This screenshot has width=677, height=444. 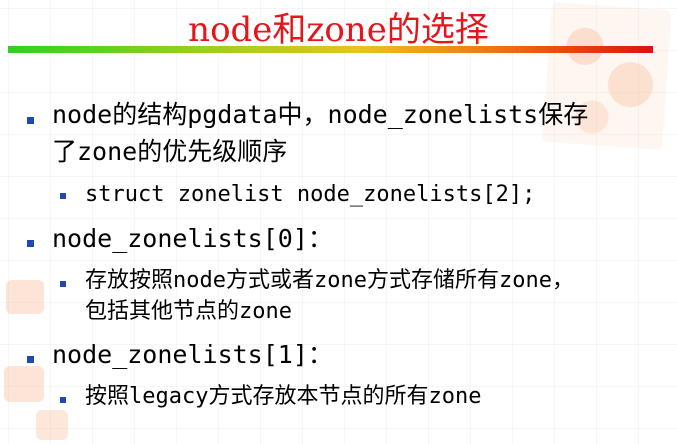 What do you see at coordinates (283, 396) in the screenshot?
I see `sub-bullet-text-line: 按照legacy方式存放本节点的所有zone` at bounding box center [283, 396].